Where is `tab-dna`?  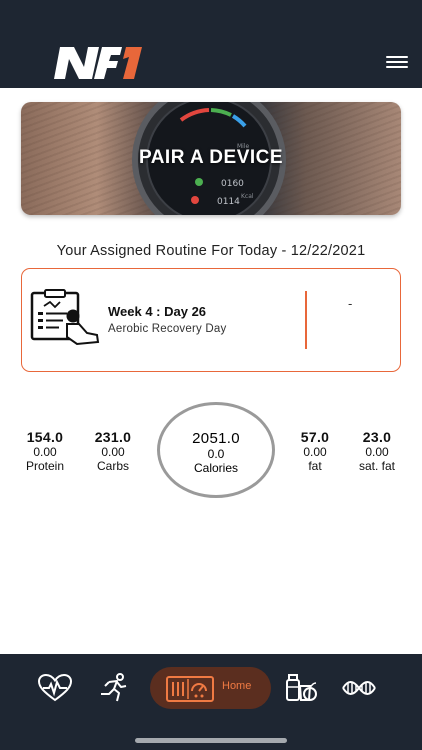 tab-dna is located at coordinates (359, 688).